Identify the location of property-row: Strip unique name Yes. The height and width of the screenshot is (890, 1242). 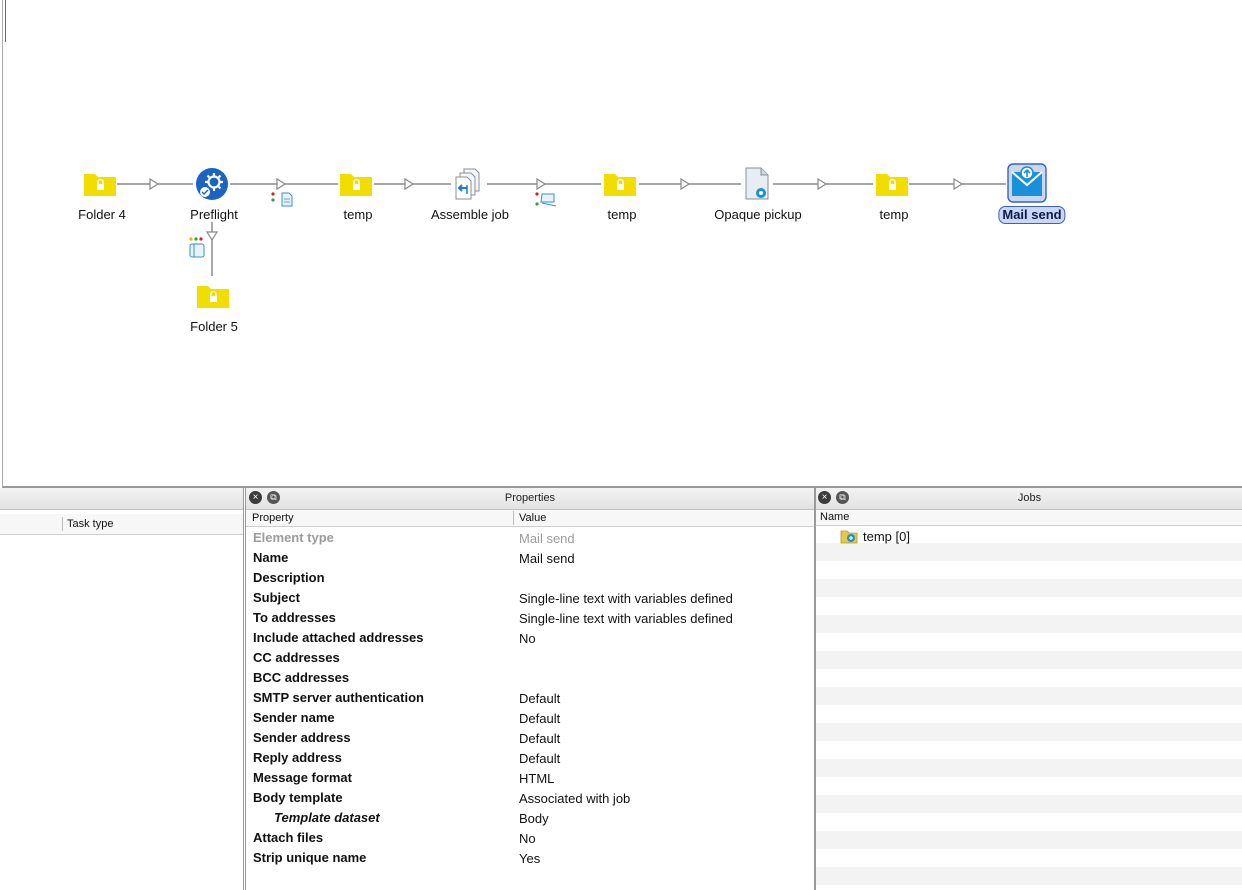
(533, 858).